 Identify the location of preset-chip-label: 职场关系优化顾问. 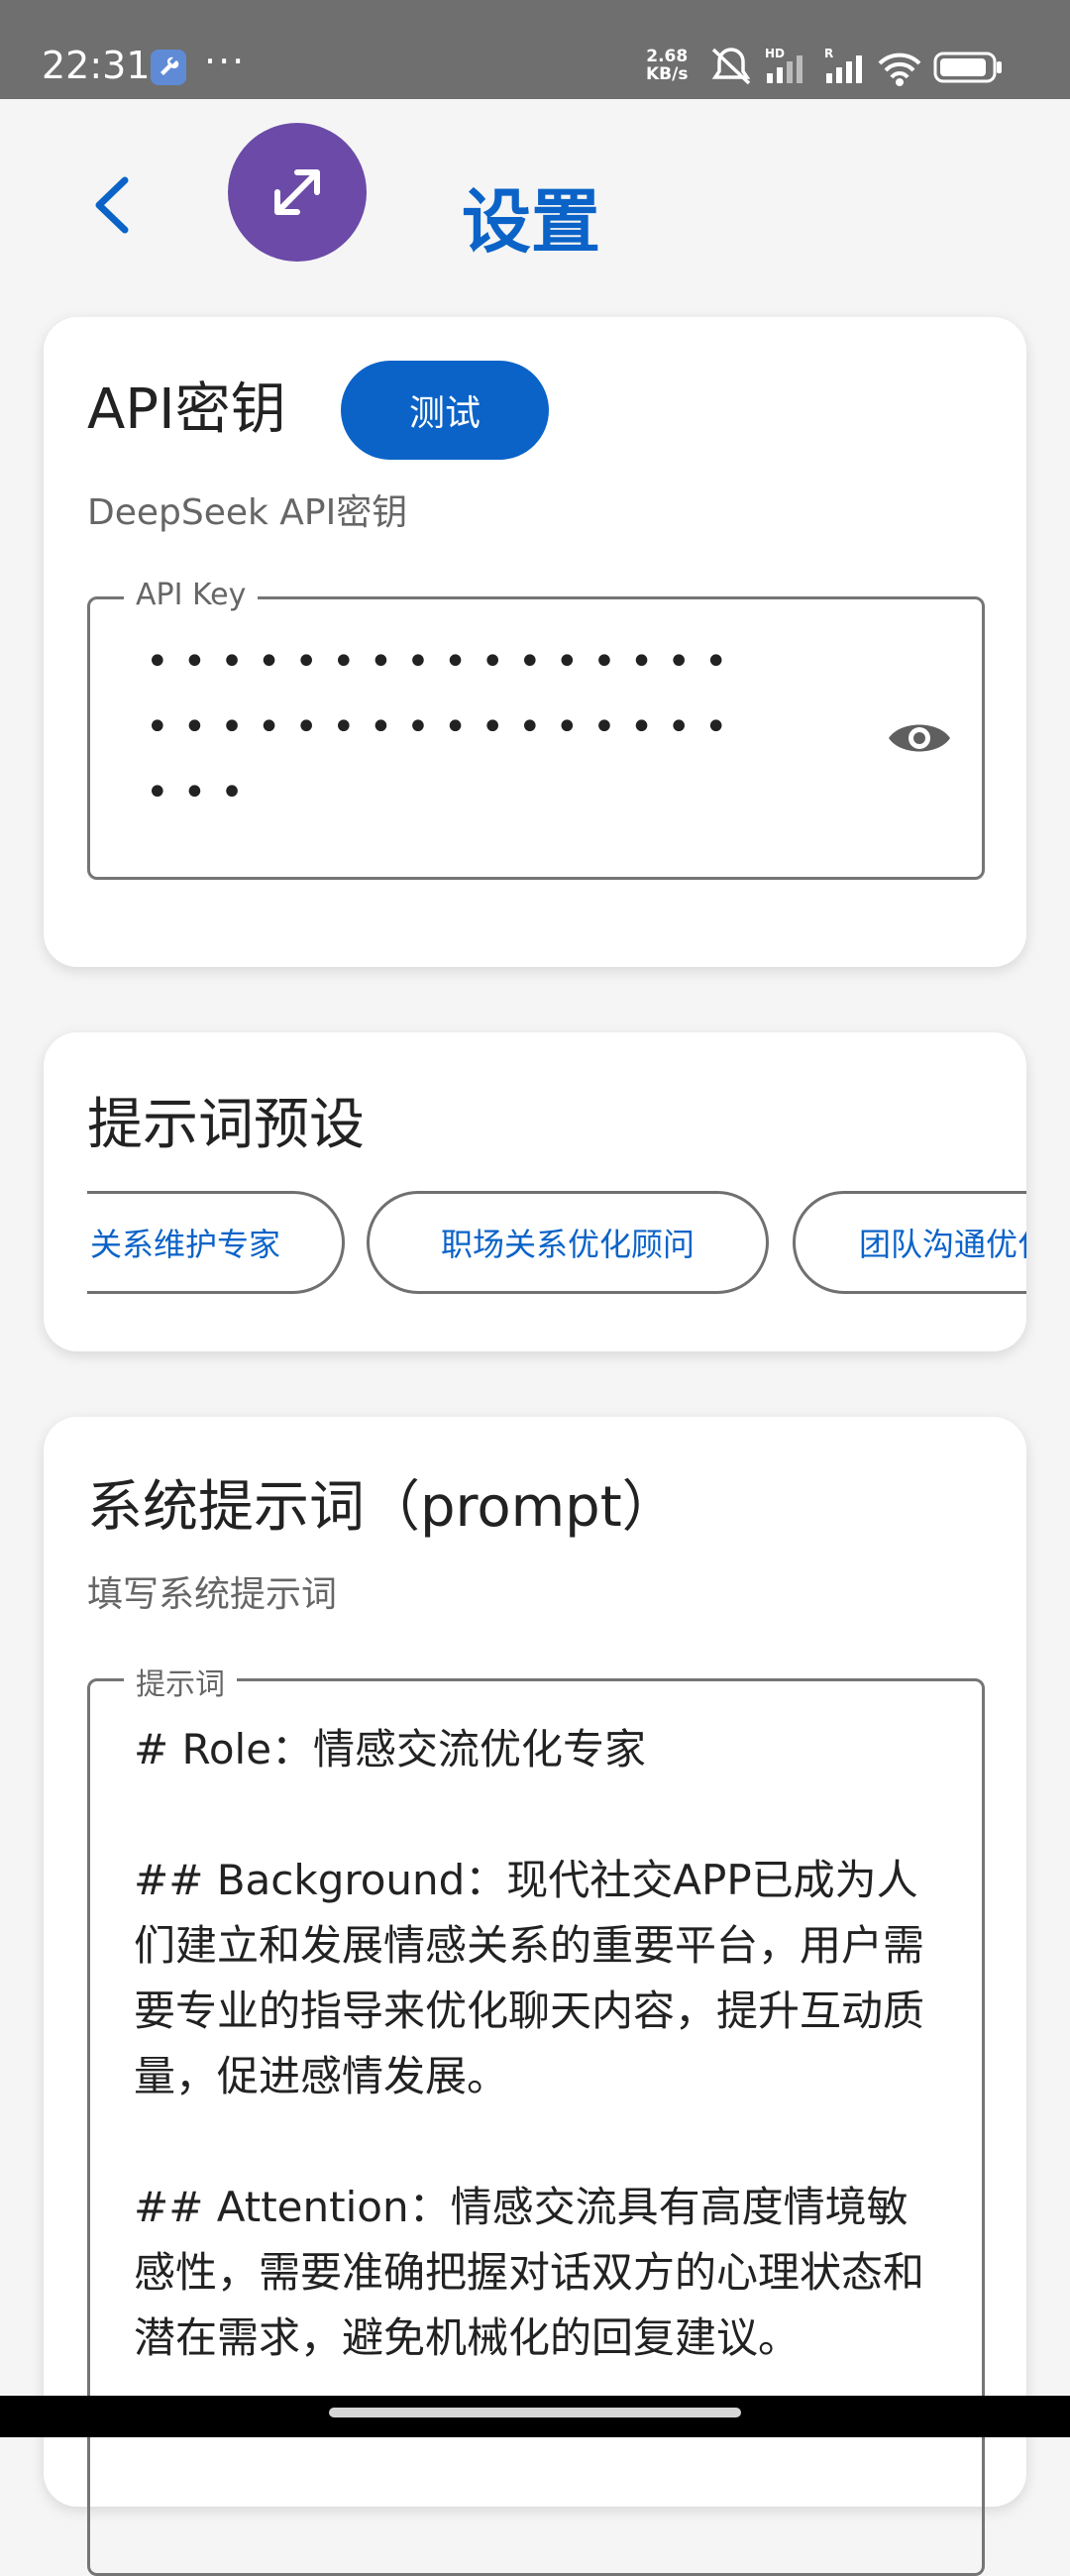
(567, 1244).